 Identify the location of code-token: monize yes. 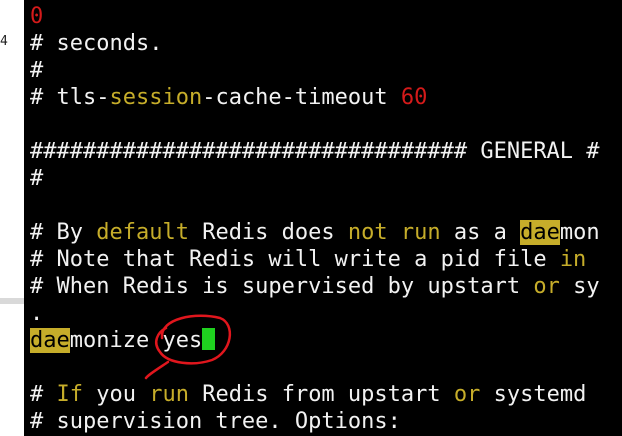
(136, 340).